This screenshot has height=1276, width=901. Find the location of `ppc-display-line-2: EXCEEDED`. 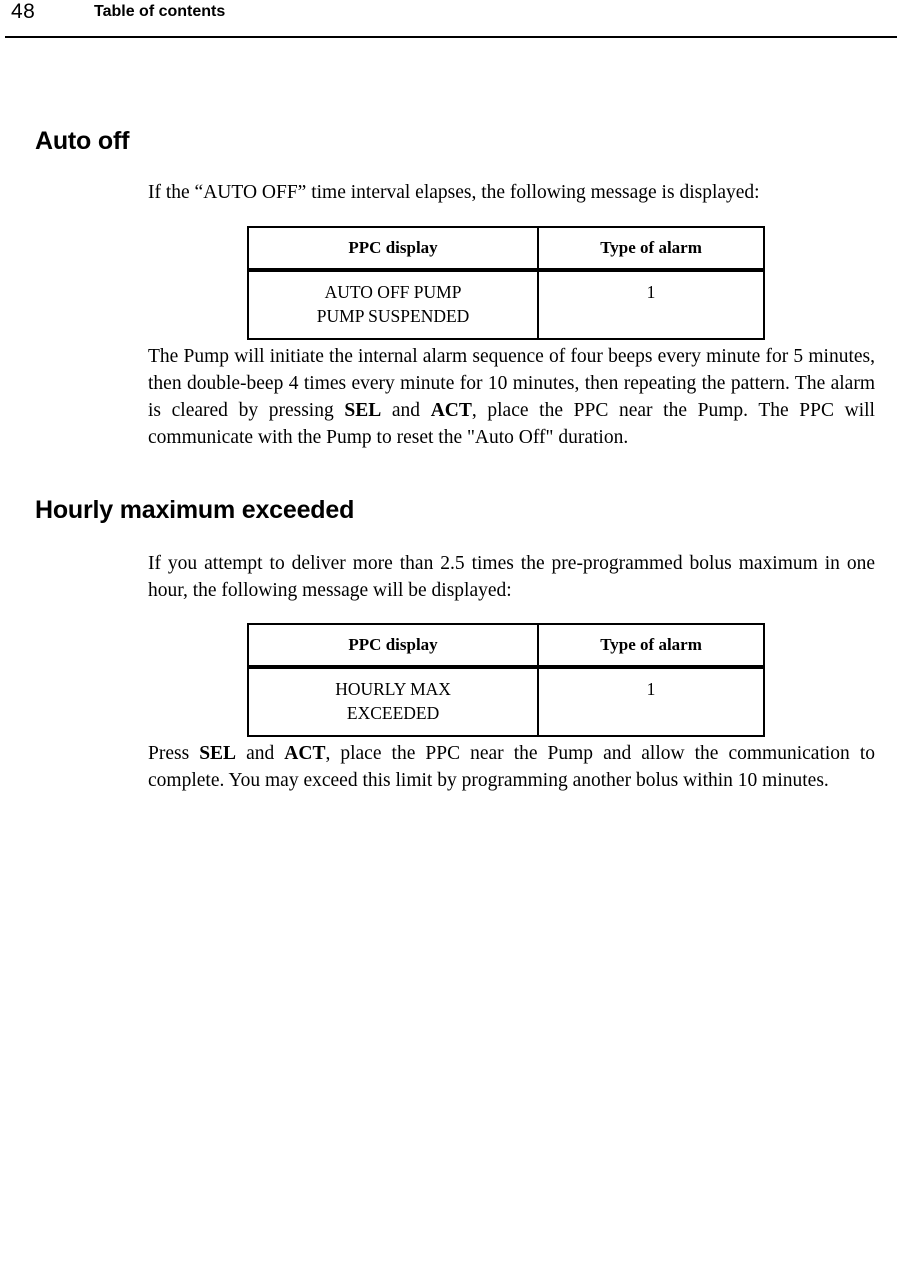

ppc-display-line-2: EXCEEDED is located at coordinates (393, 713).